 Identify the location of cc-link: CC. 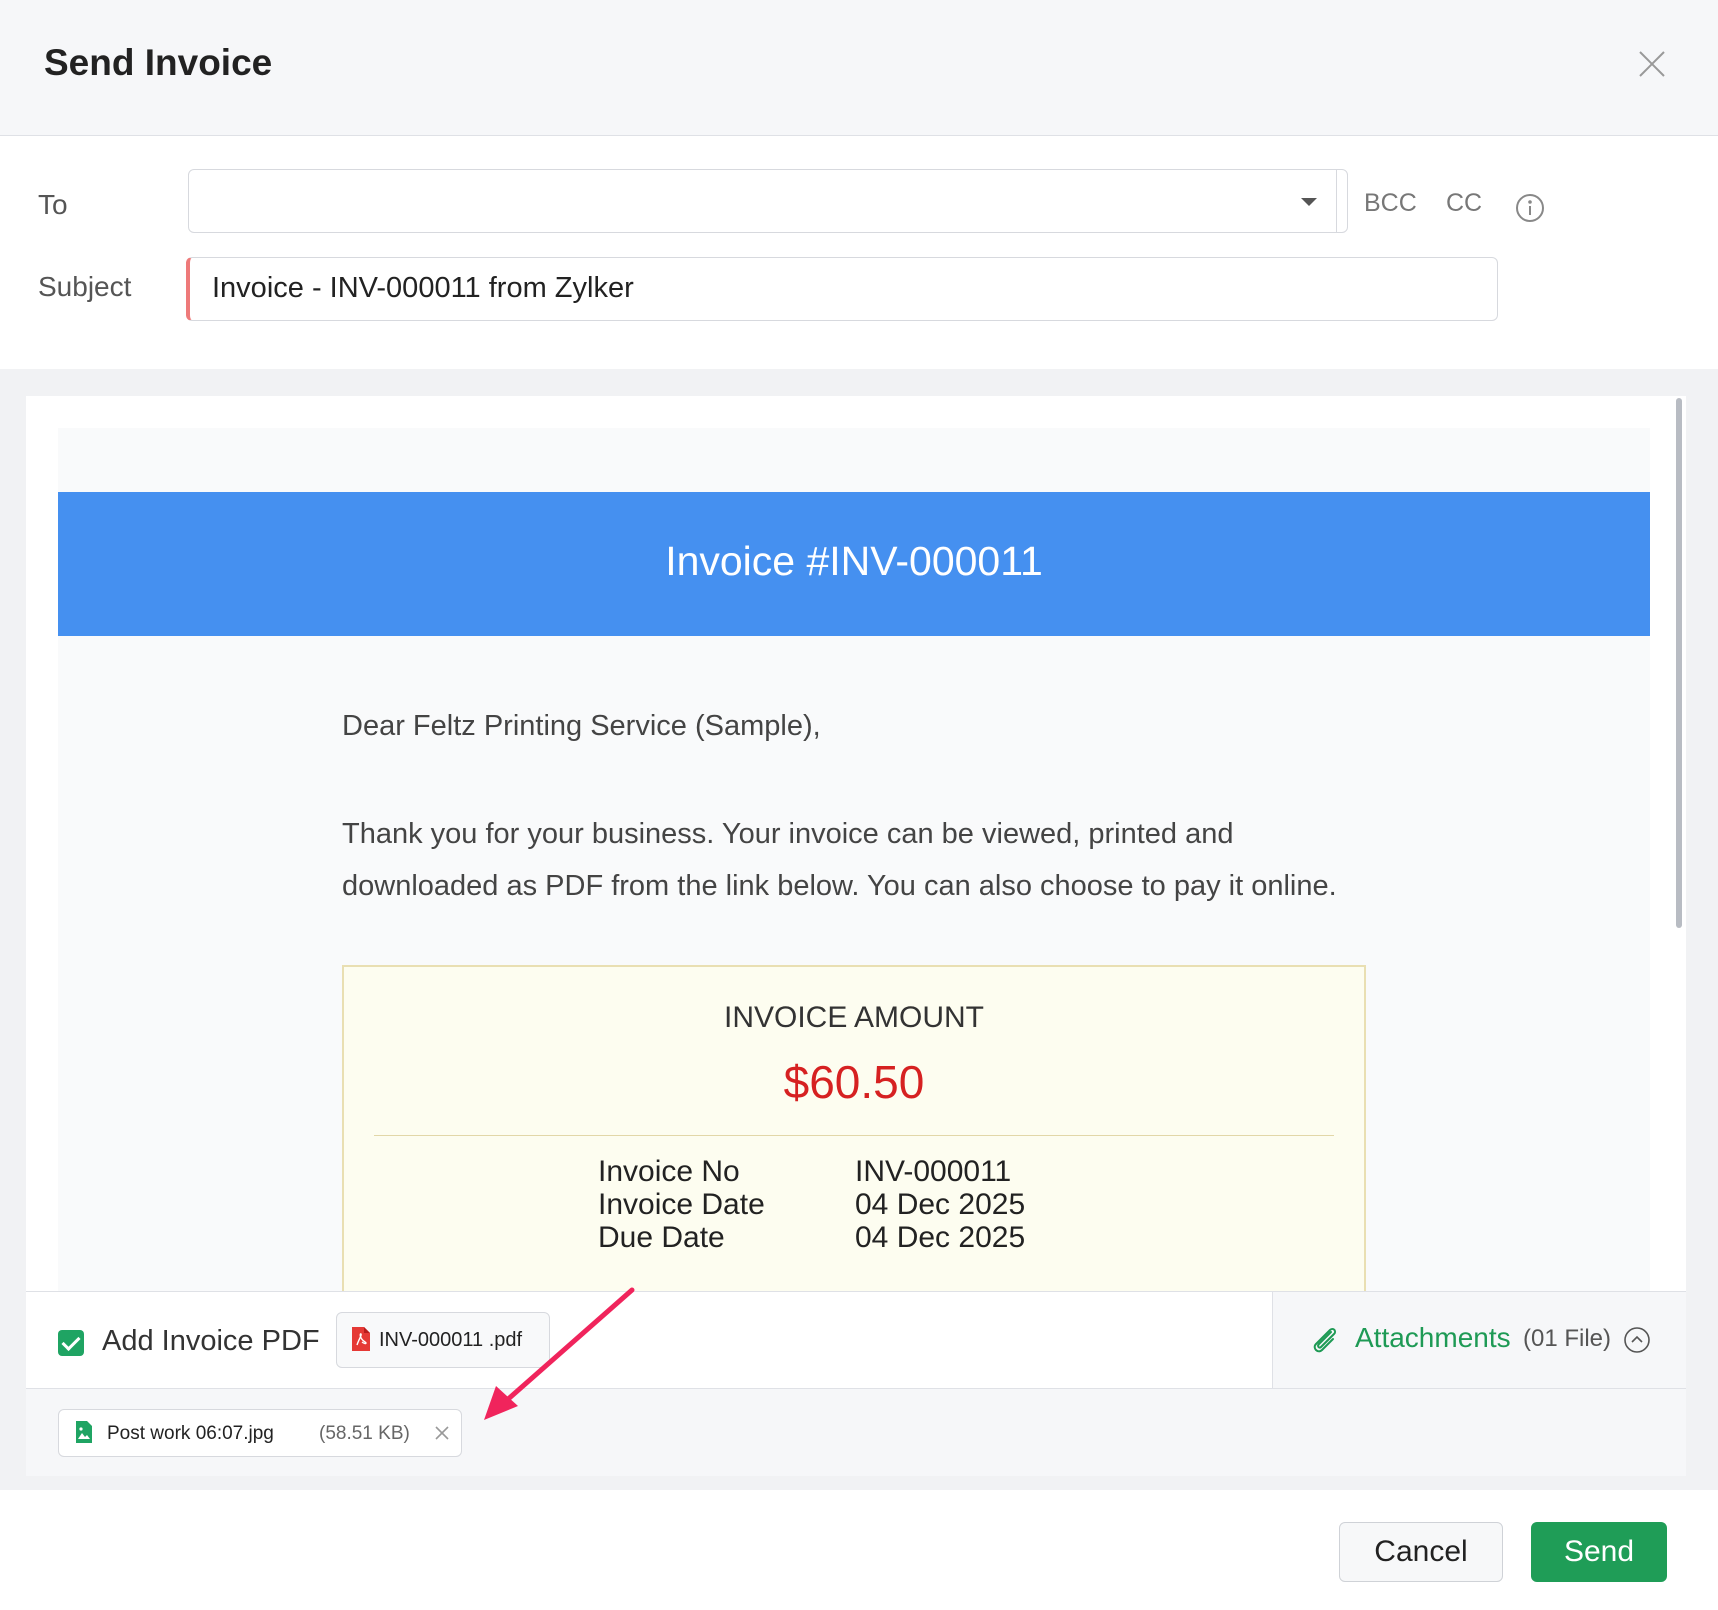
(1464, 203).